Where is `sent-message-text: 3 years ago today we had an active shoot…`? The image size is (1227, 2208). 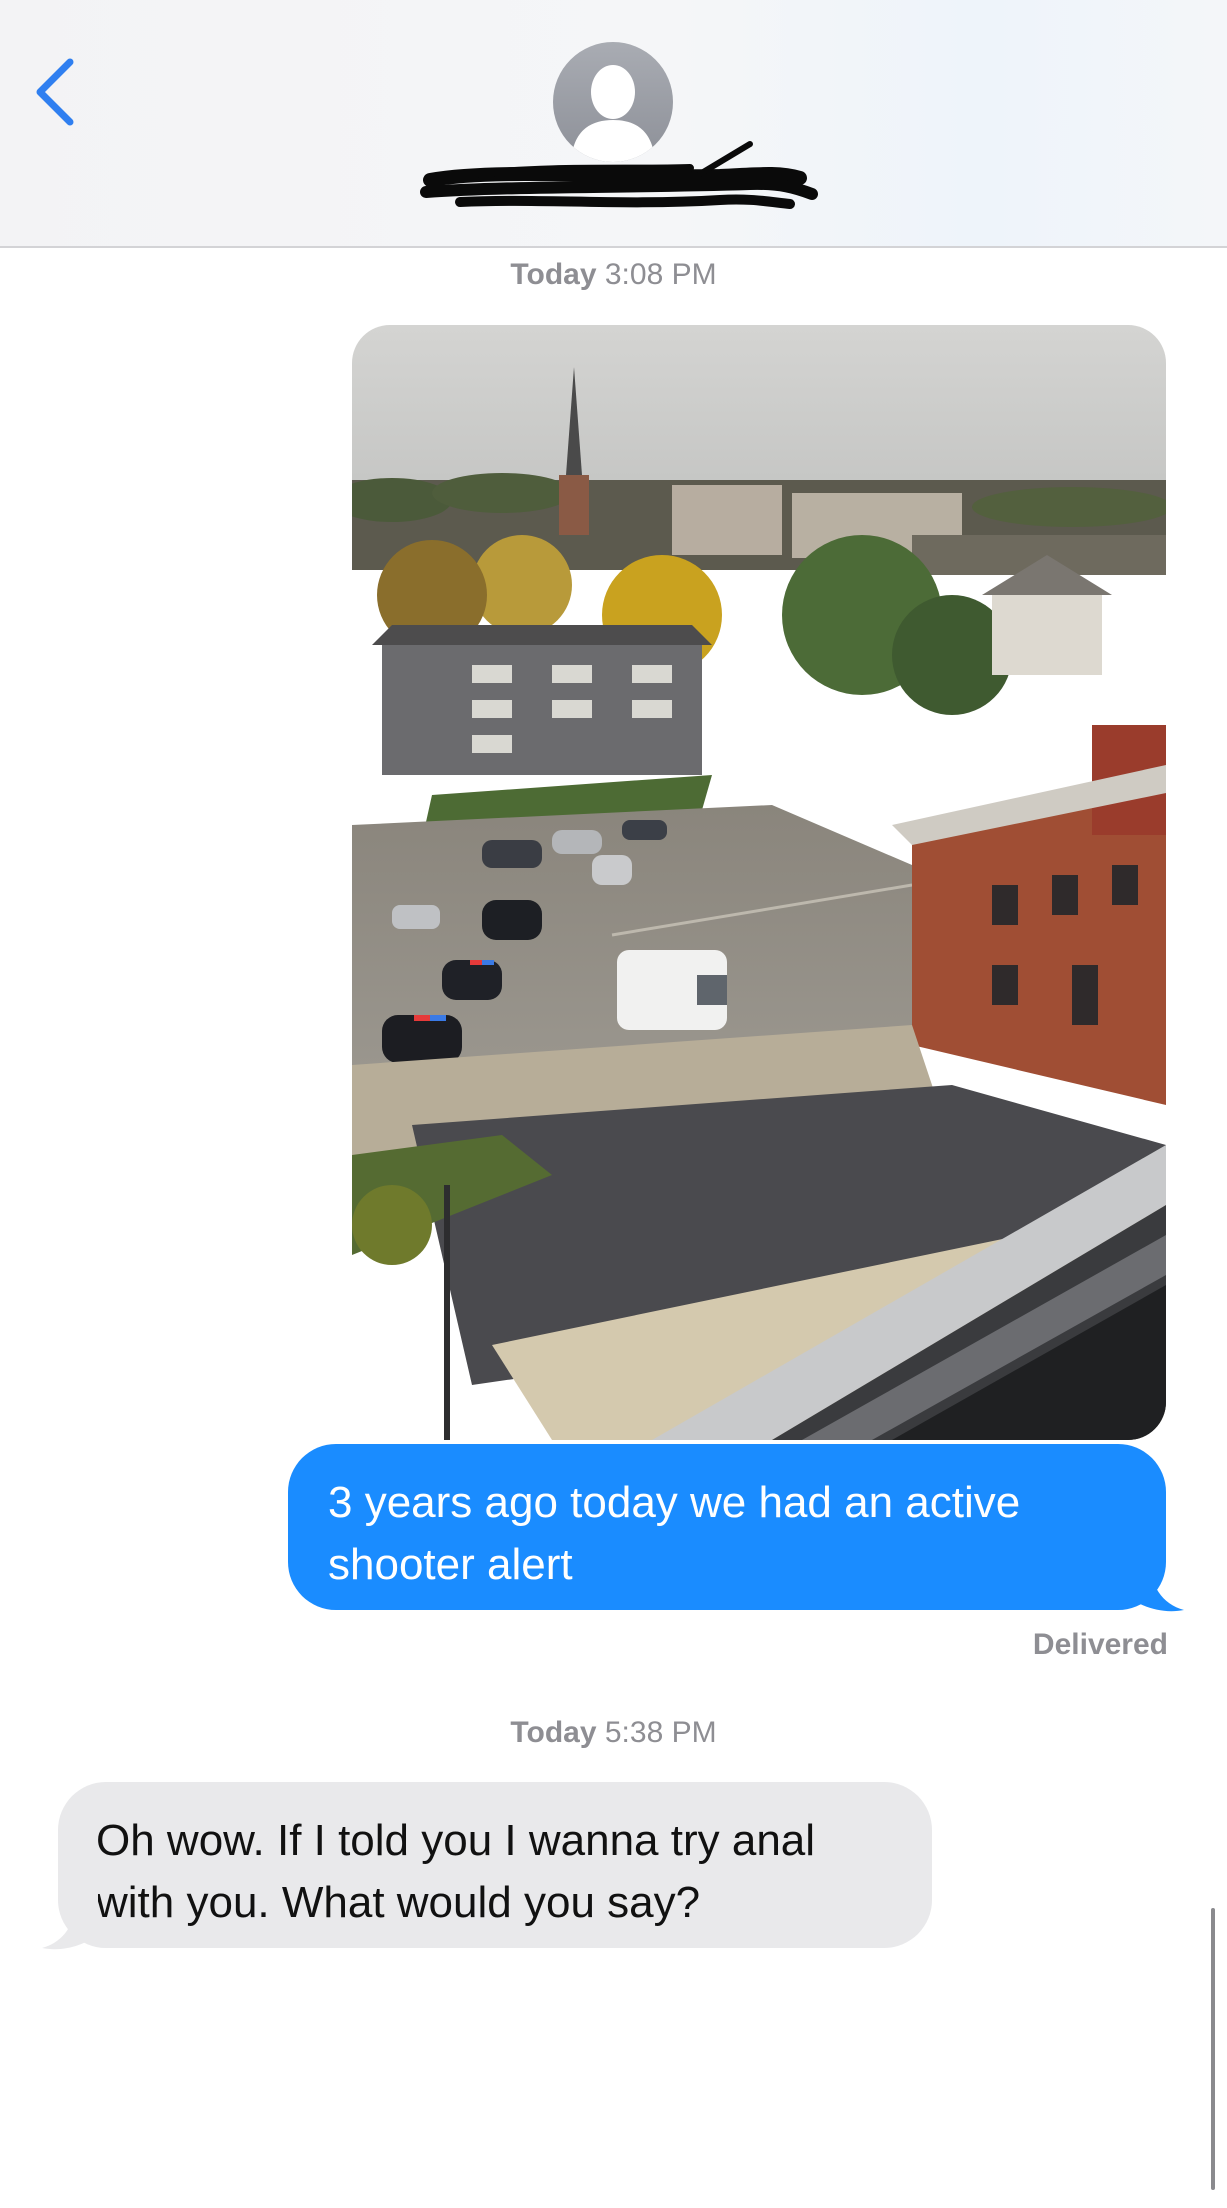
sent-message-text: 3 years ago today we had an active shoot… is located at coordinates (674, 1533).